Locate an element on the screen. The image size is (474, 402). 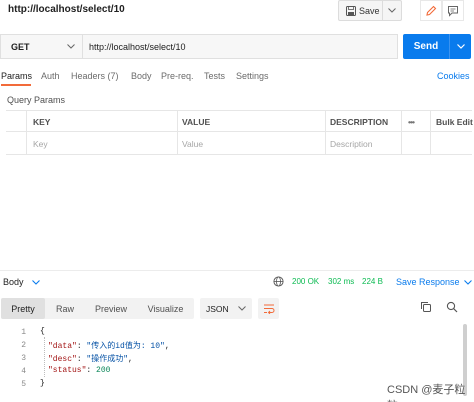
response-body-dropdown: Body is located at coordinates (21, 282).